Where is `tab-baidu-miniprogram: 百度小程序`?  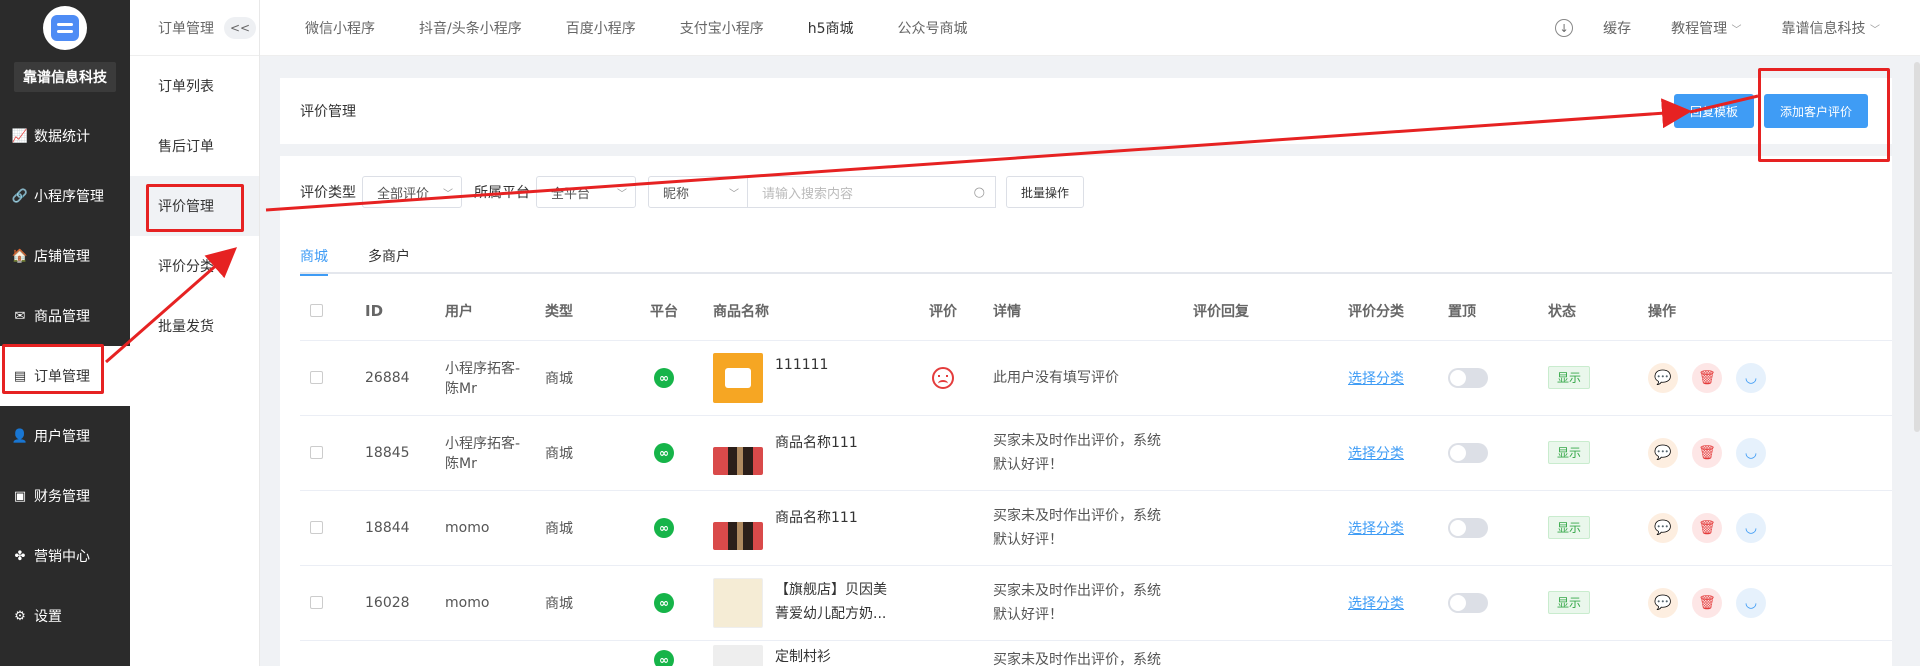
tab-baidu-miniprogram: 百度小程序 is located at coordinates (601, 28).